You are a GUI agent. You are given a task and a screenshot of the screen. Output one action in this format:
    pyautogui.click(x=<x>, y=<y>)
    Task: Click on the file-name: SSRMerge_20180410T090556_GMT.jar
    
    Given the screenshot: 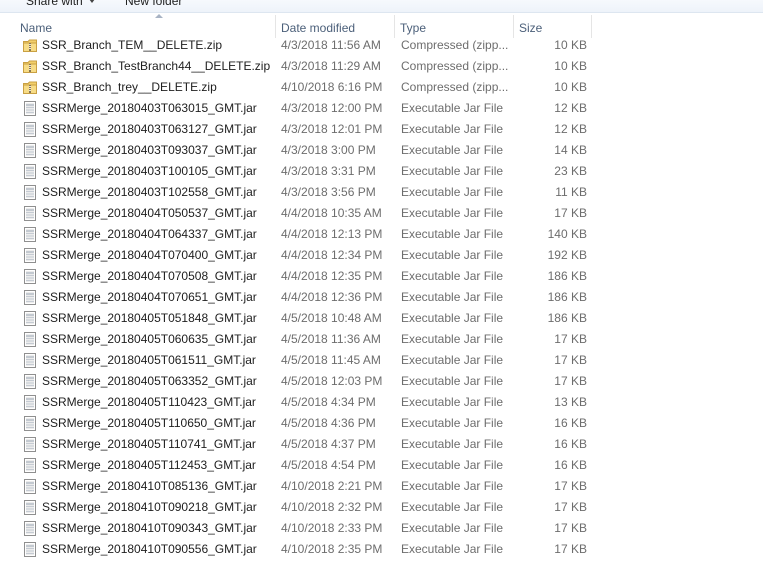 What is the action you would take?
    pyautogui.click(x=149, y=549)
    